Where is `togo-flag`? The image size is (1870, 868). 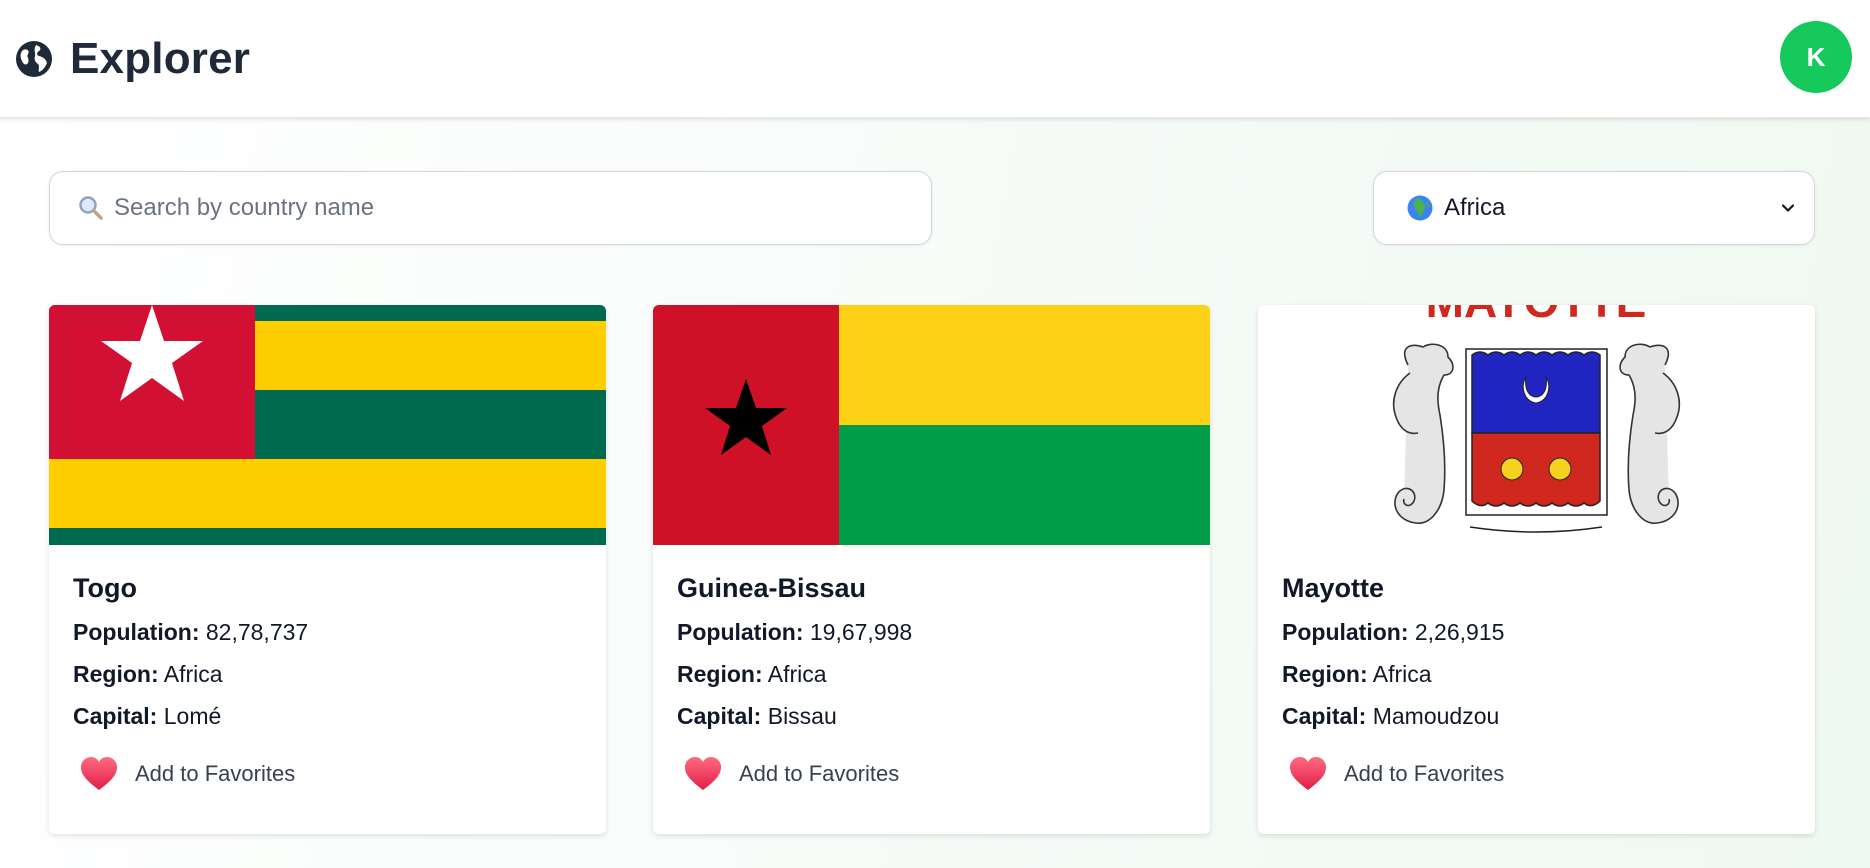 togo-flag is located at coordinates (327, 425).